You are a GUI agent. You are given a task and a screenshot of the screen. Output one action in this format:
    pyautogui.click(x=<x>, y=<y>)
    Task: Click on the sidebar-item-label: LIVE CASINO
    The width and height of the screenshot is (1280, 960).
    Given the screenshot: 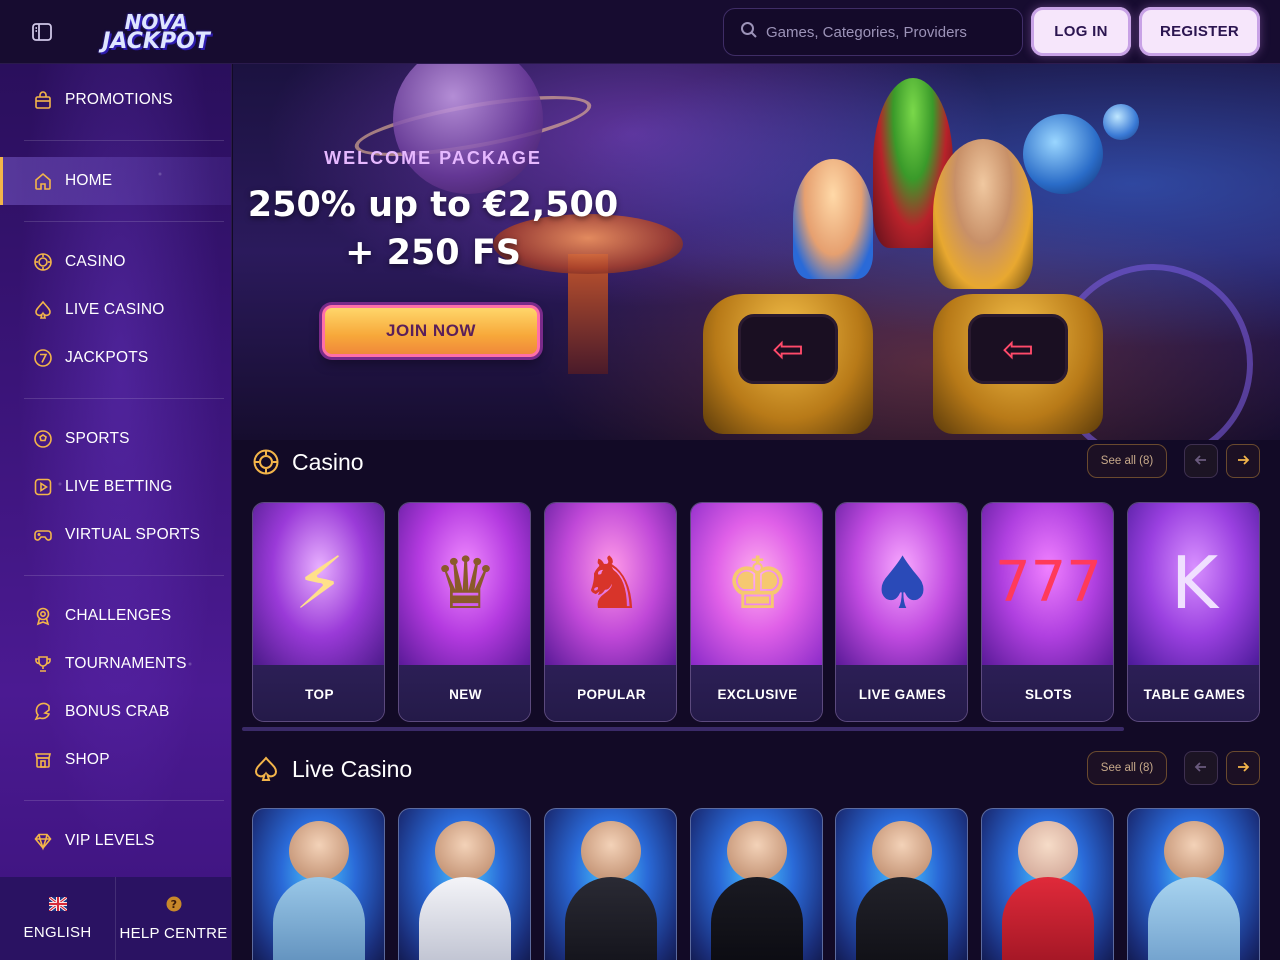 What is the action you would take?
    pyautogui.click(x=115, y=309)
    